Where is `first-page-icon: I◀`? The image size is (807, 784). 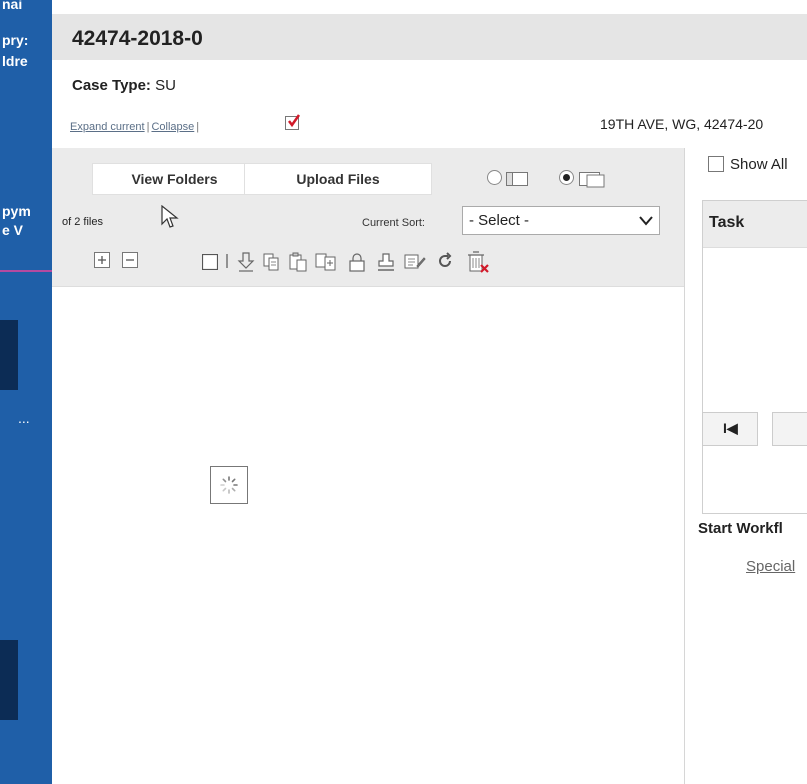
first-page-icon: I◀ is located at coordinates (730, 428).